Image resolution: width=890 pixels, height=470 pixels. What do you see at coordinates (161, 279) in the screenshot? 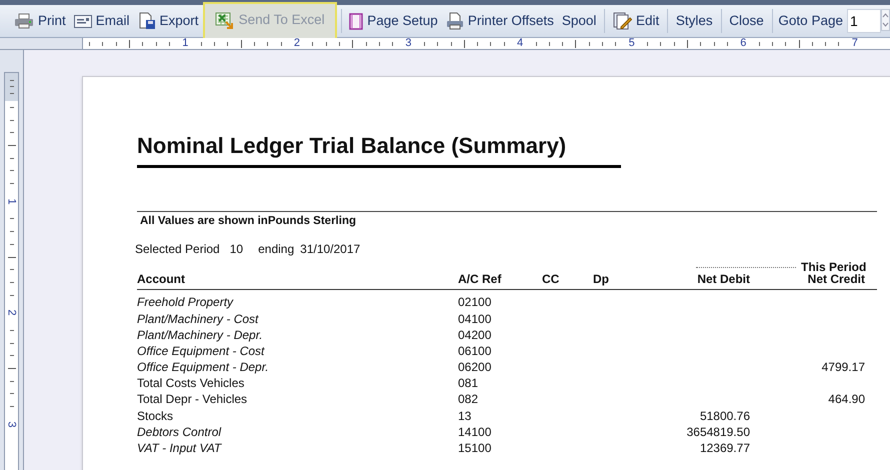
I see `column-header: Account` at bounding box center [161, 279].